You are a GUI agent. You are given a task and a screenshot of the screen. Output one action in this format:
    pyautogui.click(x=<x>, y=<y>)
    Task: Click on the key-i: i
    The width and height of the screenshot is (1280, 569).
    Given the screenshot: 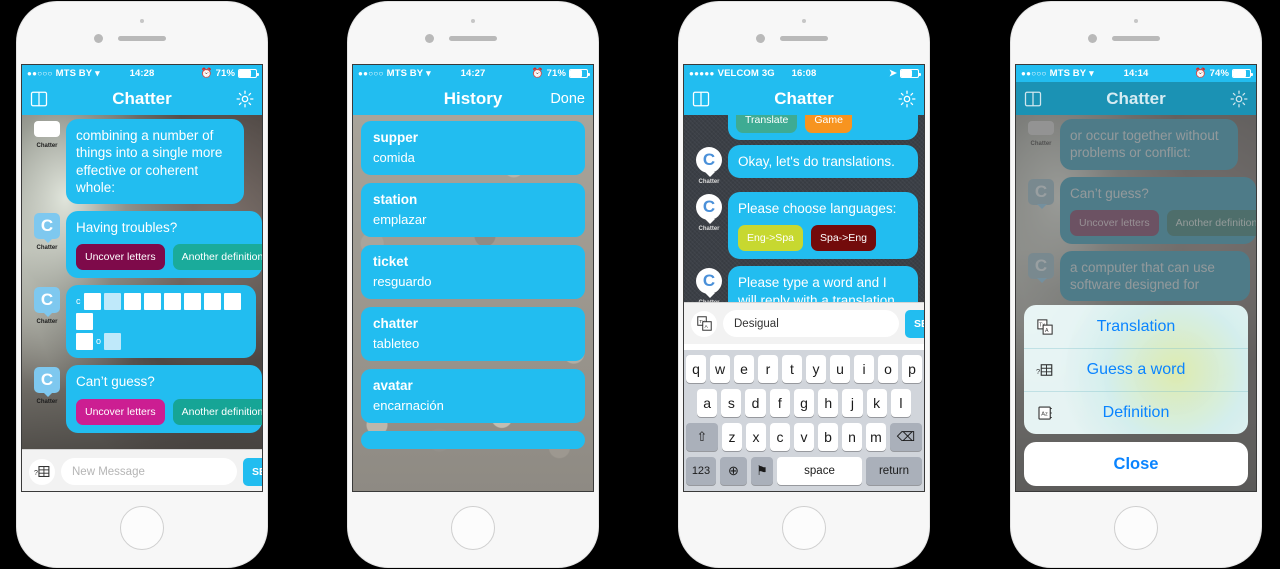 What is the action you would take?
    pyautogui.click(x=864, y=369)
    